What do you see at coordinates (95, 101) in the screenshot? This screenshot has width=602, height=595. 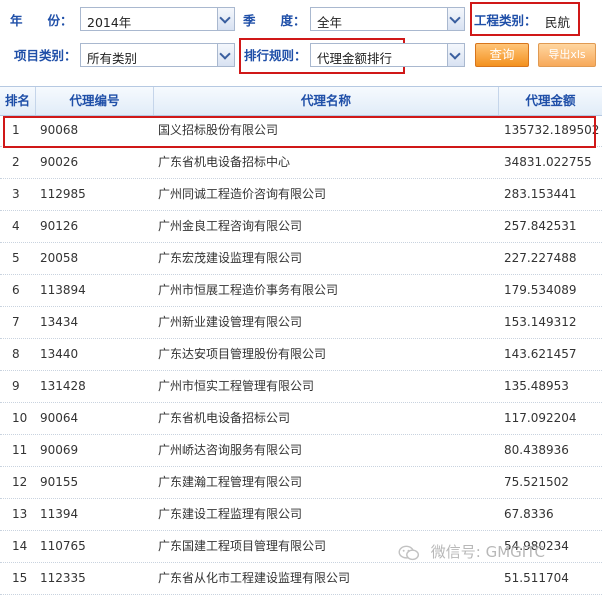 I see `header-code: 代理编号` at bounding box center [95, 101].